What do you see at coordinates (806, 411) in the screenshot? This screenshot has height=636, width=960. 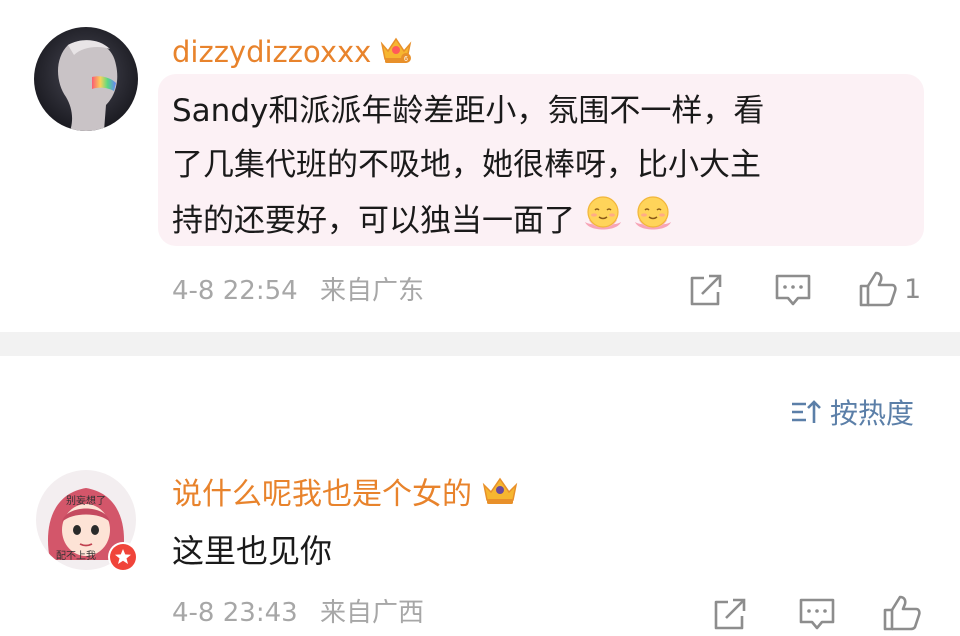 I see `sort-icon` at bounding box center [806, 411].